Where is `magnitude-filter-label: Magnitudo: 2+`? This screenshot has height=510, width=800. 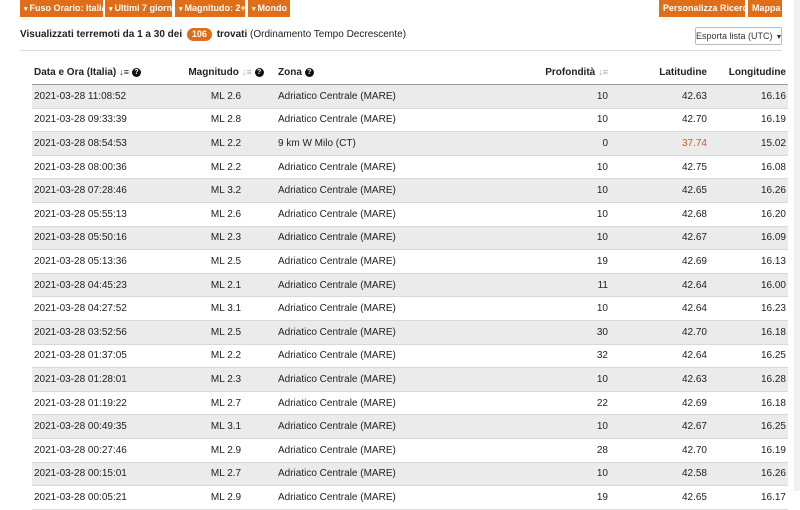 magnitude-filter-label: Magnitudo: 2+ is located at coordinates (215, 8).